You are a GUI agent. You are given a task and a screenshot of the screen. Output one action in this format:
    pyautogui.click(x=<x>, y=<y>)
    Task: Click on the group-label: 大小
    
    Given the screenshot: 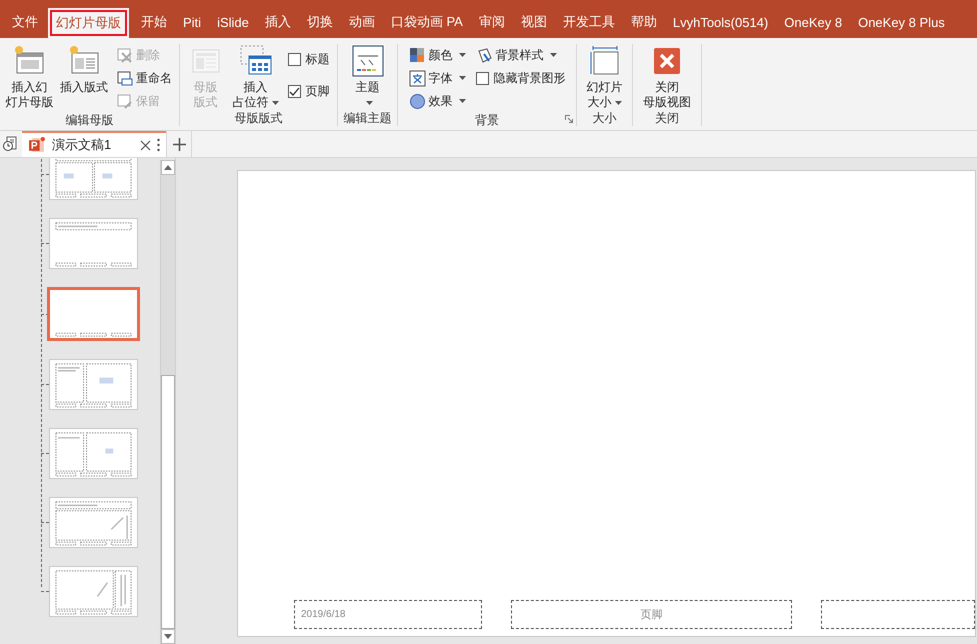 What is the action you would take?
    pyautogui.click(x=605, y=118)
    